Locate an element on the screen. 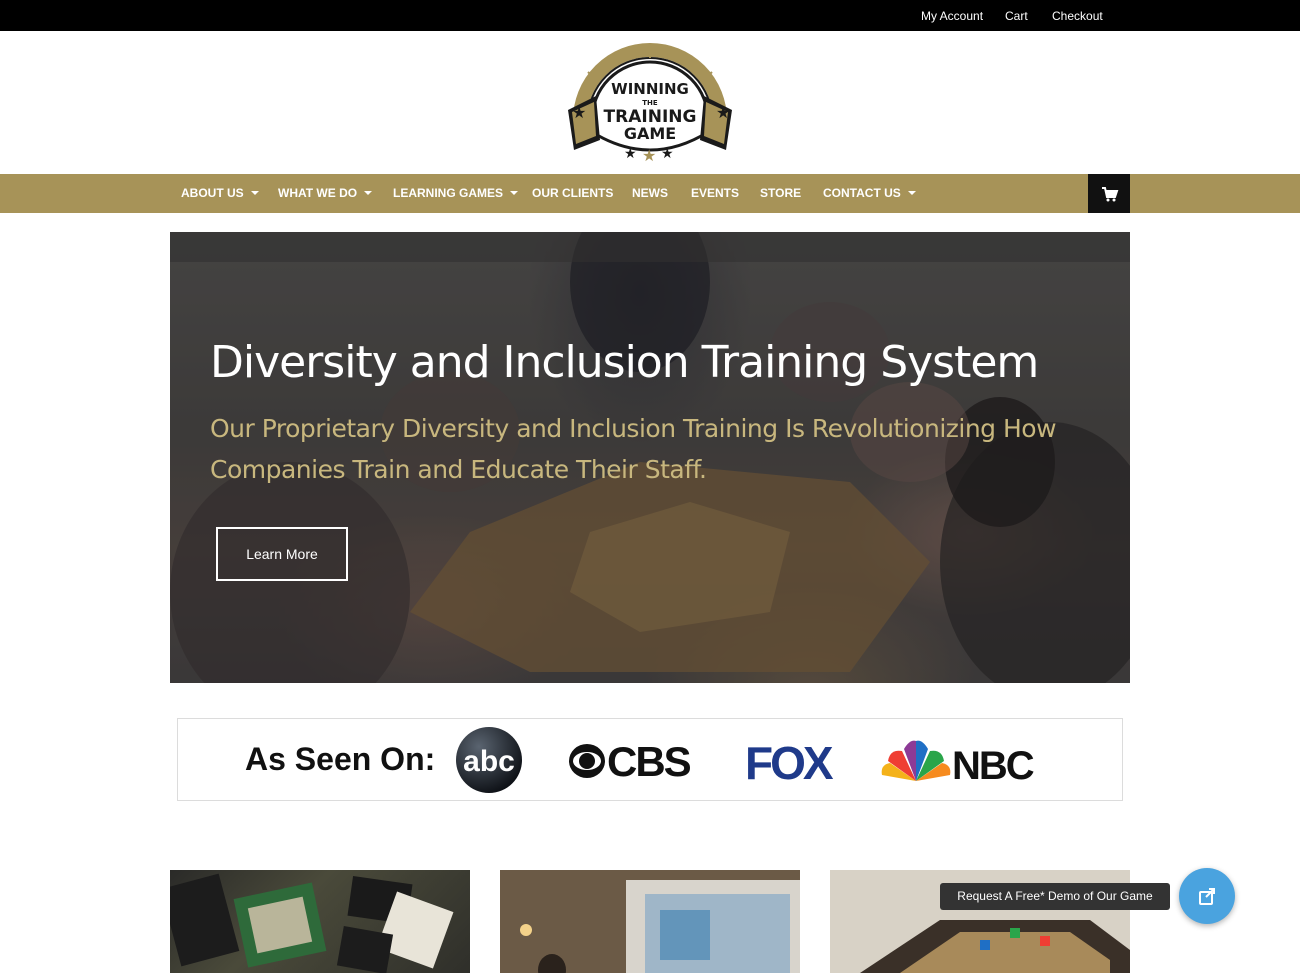 The image size is (1300, 973). nav-item-label: EVENTS is located at coordinates (715, 193).